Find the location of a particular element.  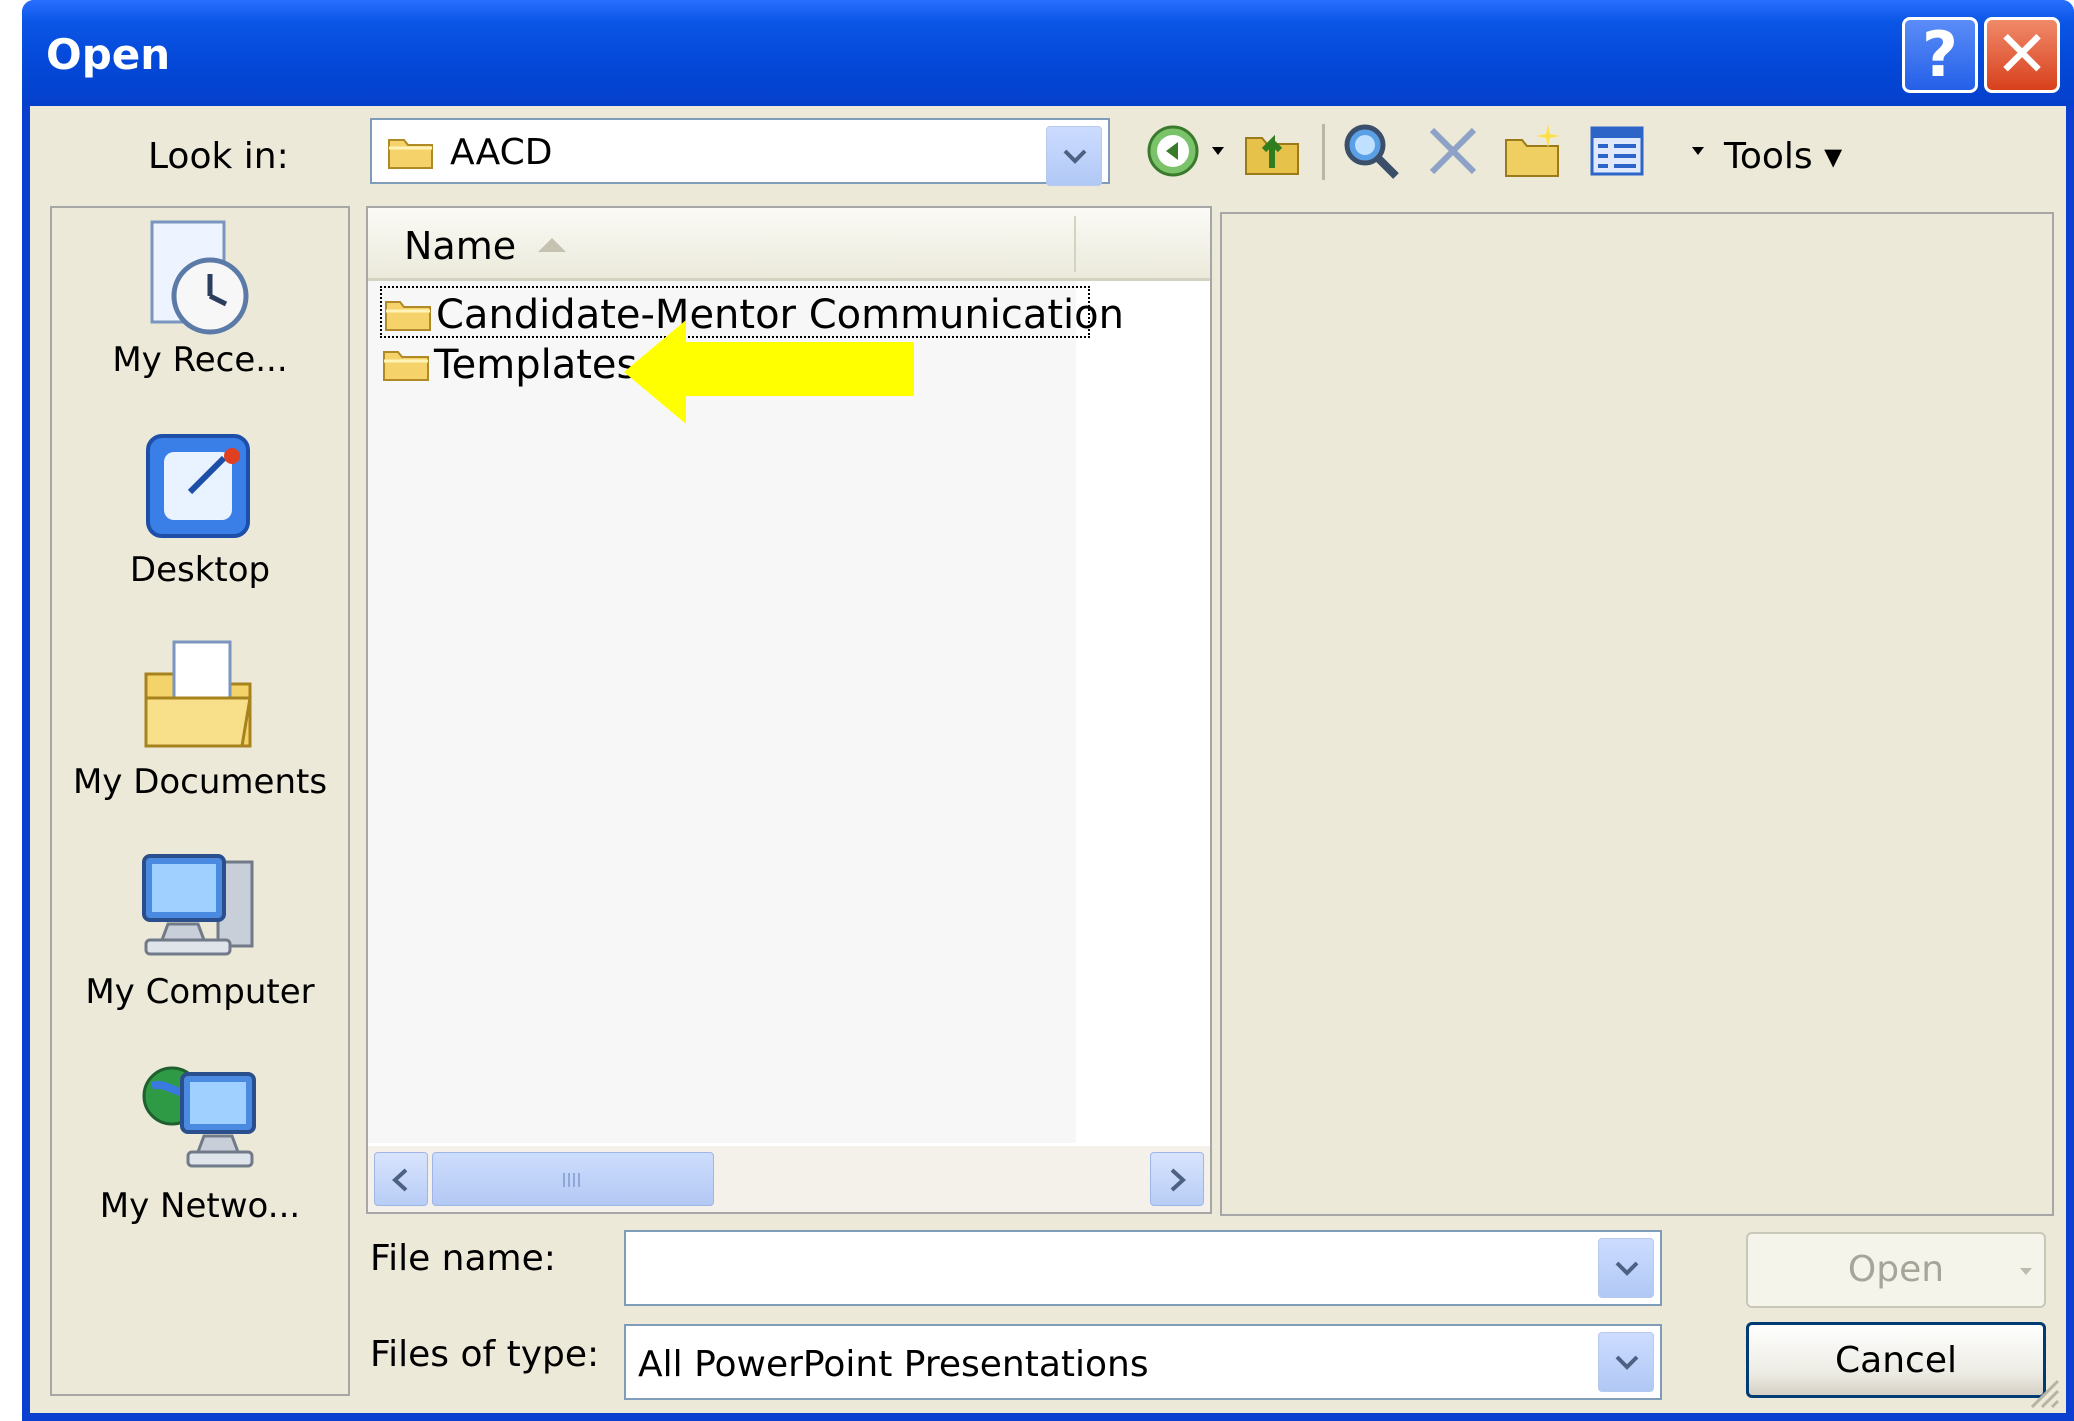

file-name-dropdown-button is located at coordinates (1626, 1268).